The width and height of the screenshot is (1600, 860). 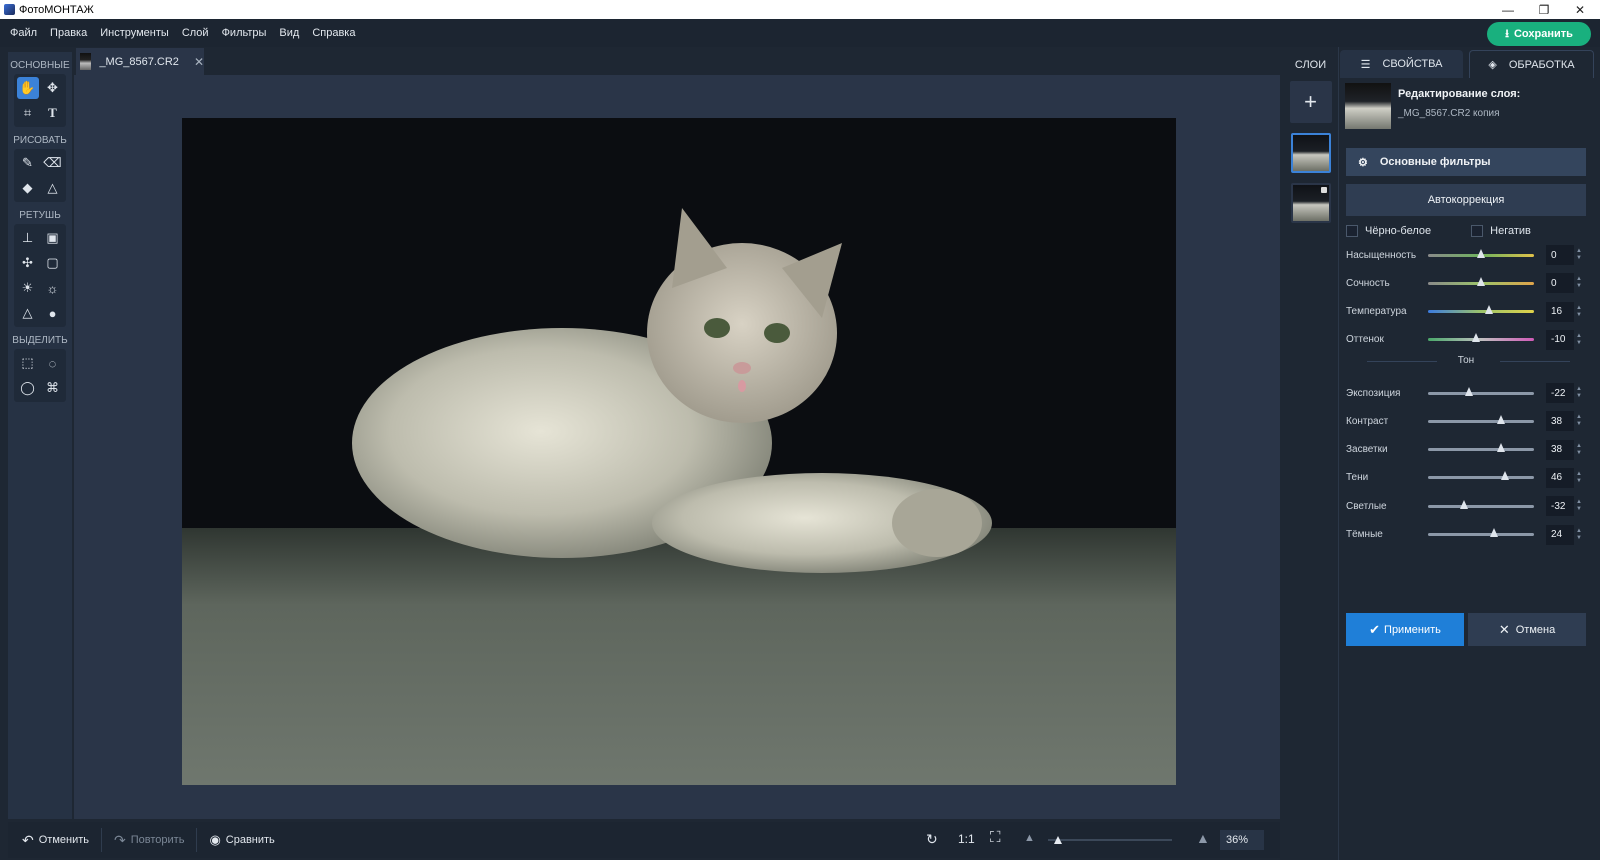 I want to click on text-icon: T, so click(x=53, y=113).